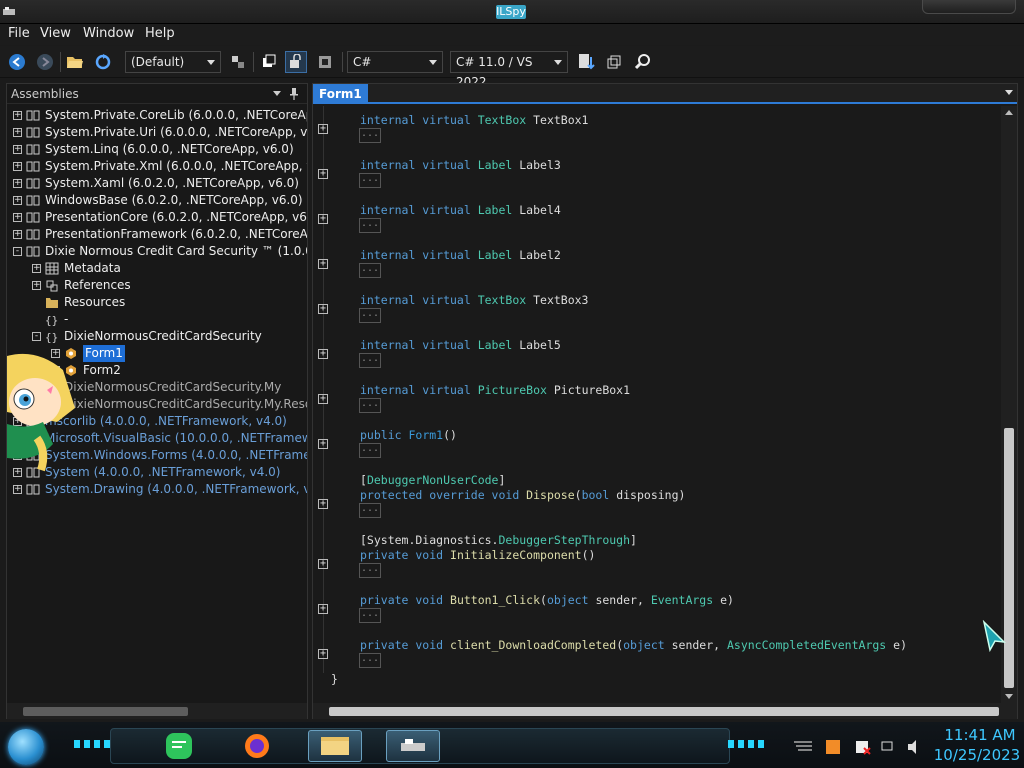 The height and width of the screenshot is (768, 1024). Describe the element at coordinates (157, 336) in the screenshot. I see `tree-node: -{} DixieNormousCreditCardSecurity` at that location.